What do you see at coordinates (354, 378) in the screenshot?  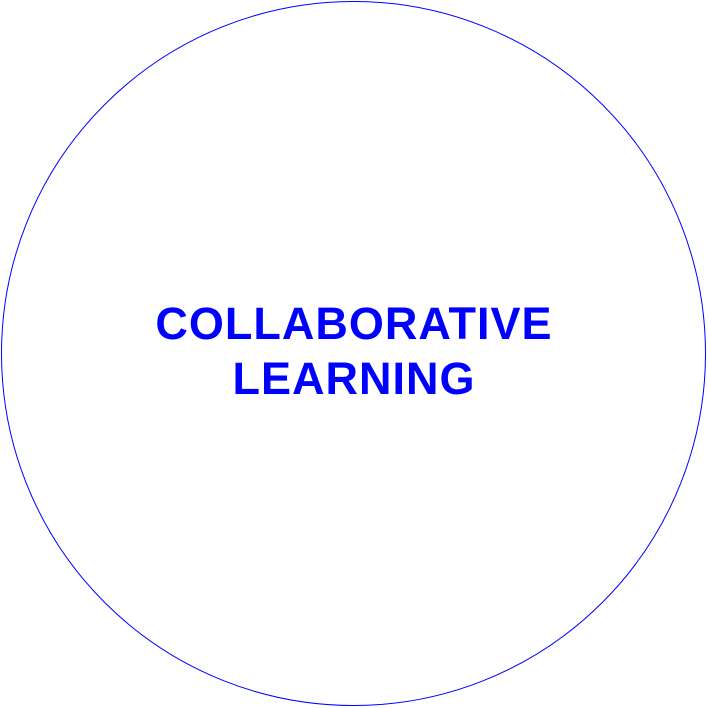 I see `label-line-2: LEARNING` at bounding box center [354, 378].